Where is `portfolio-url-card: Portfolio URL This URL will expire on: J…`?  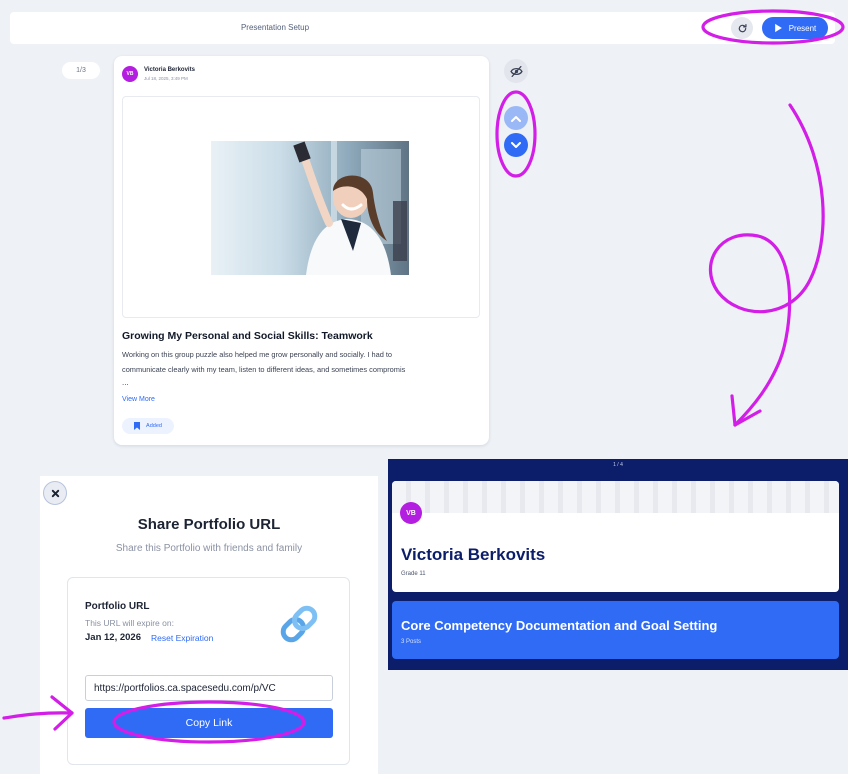
portfolio-url-card: Portfolio URL This URL will expire on: J… is located at coordinates (208, 671).